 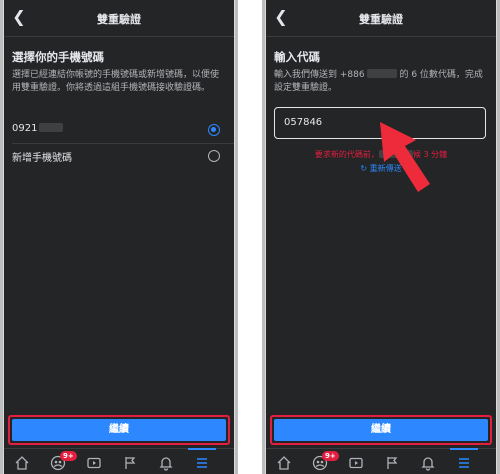 What do you see at coordinates (378, 81) in the screenshot?
I see `section-description: 輸入我們傳送到 +886 的 6 位數代碼，完成設定雙重驗證。` at bounding box center [378, 81].